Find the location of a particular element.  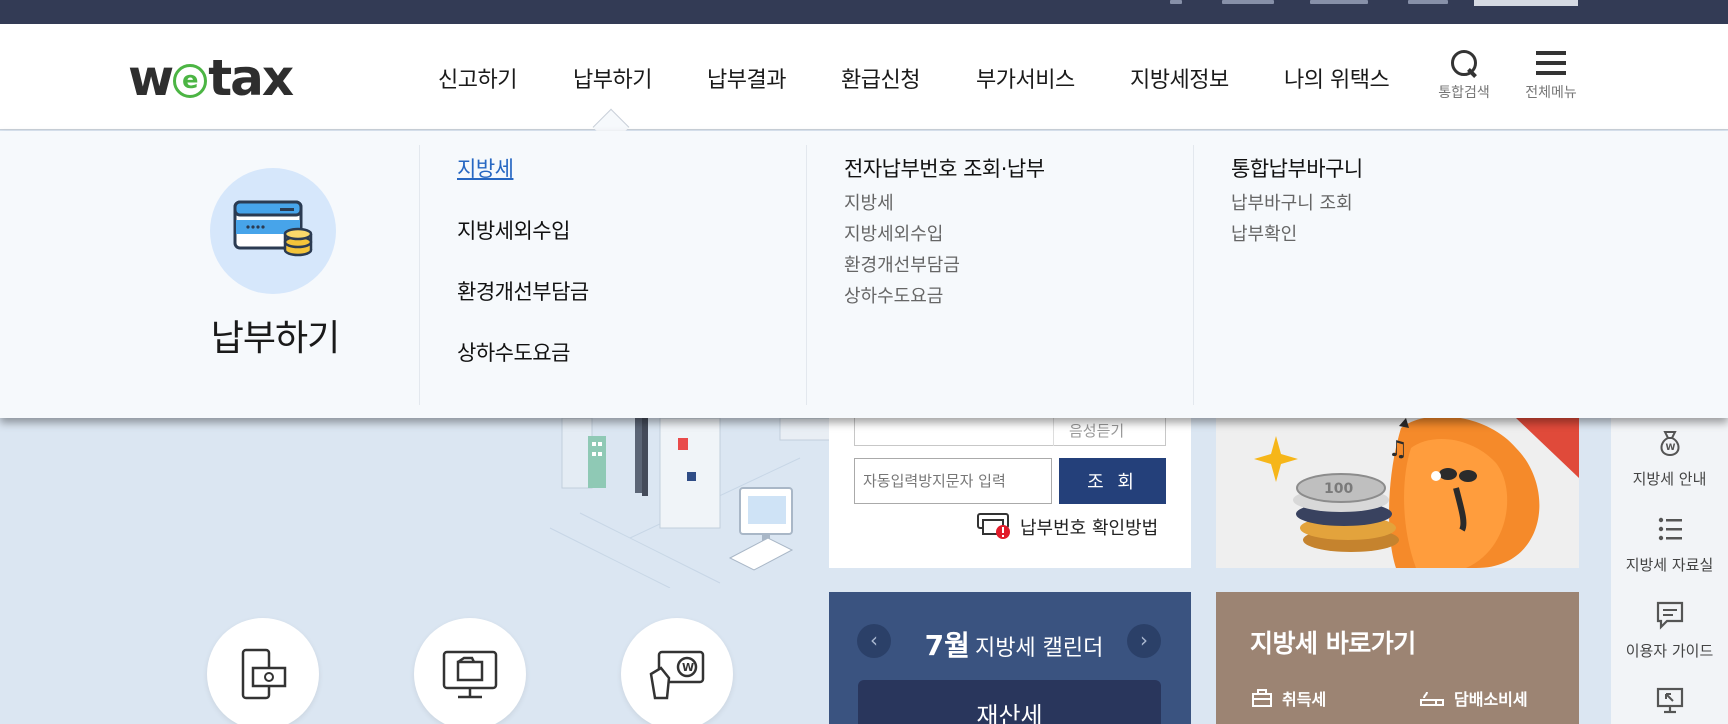

menu-label: 전체메뉴 is located at coordinates (1551, 93).